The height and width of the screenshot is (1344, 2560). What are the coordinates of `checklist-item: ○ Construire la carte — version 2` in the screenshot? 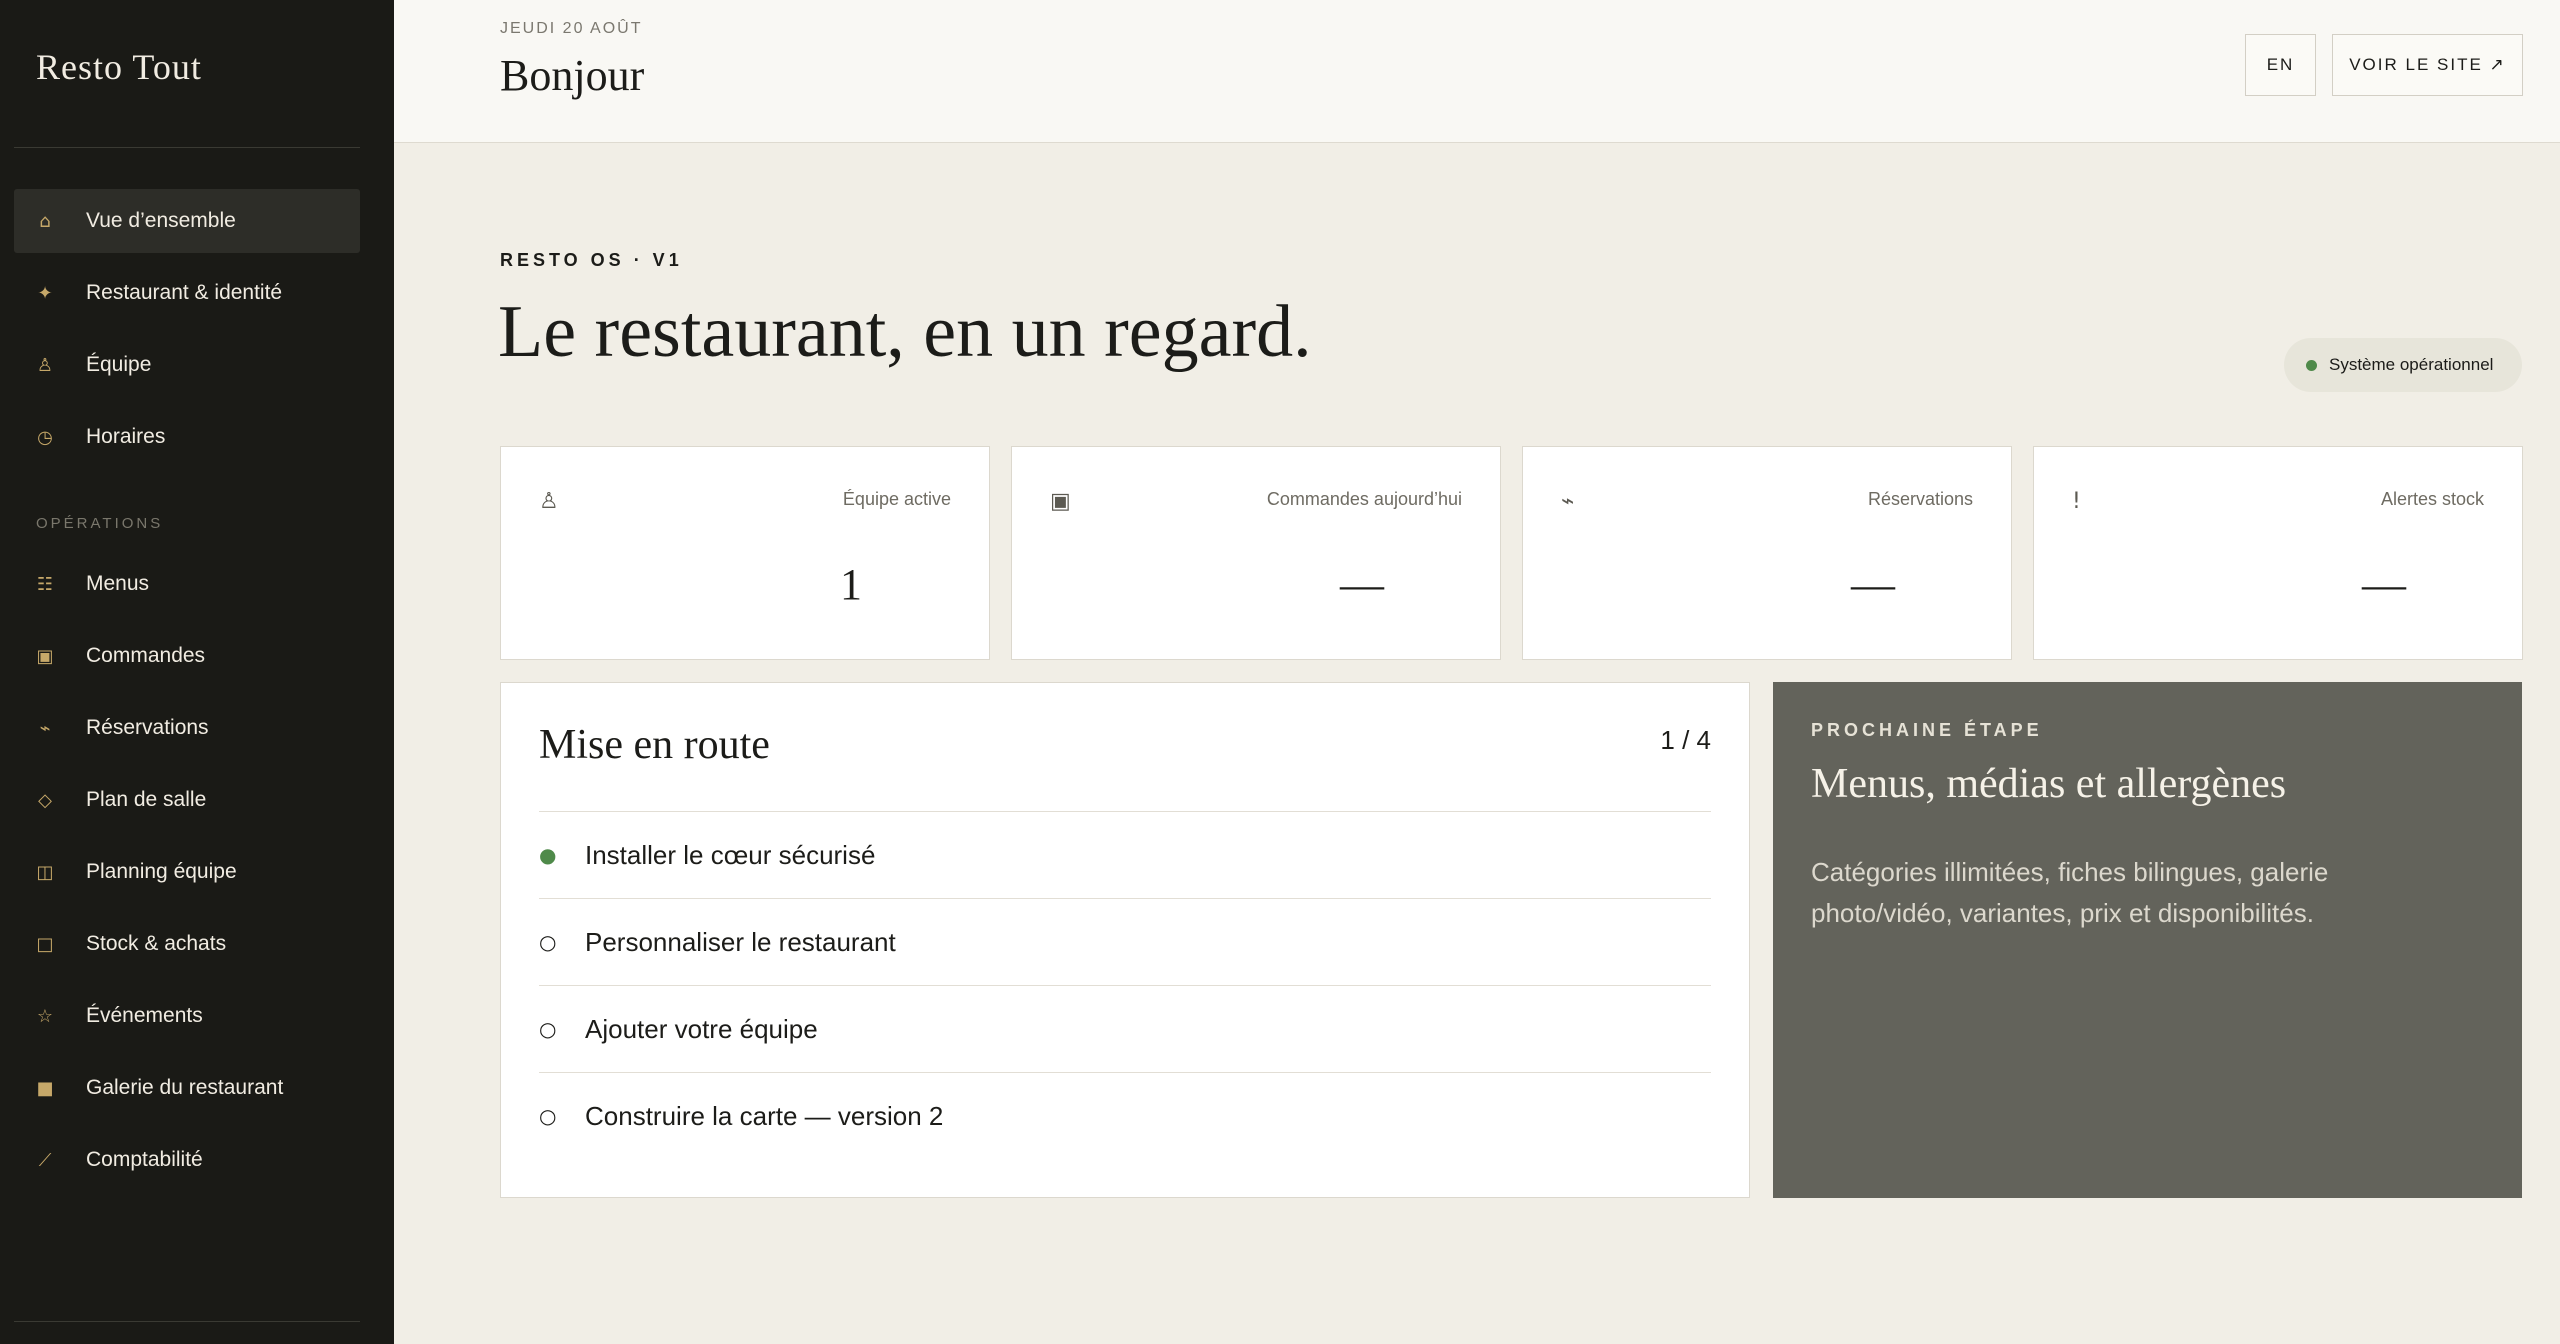 It's located at (1125, 1115).